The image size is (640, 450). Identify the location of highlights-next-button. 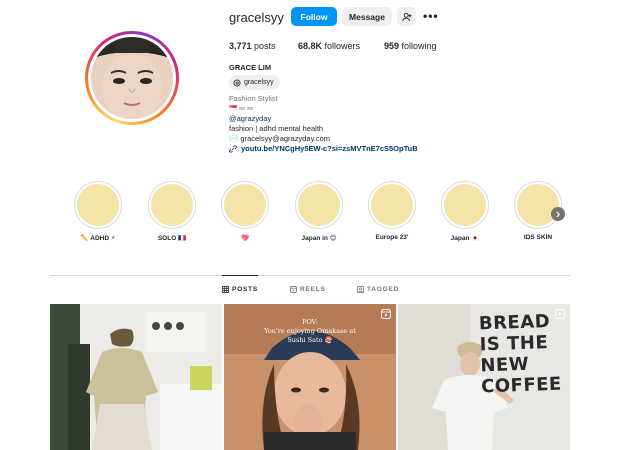
(558, 214).